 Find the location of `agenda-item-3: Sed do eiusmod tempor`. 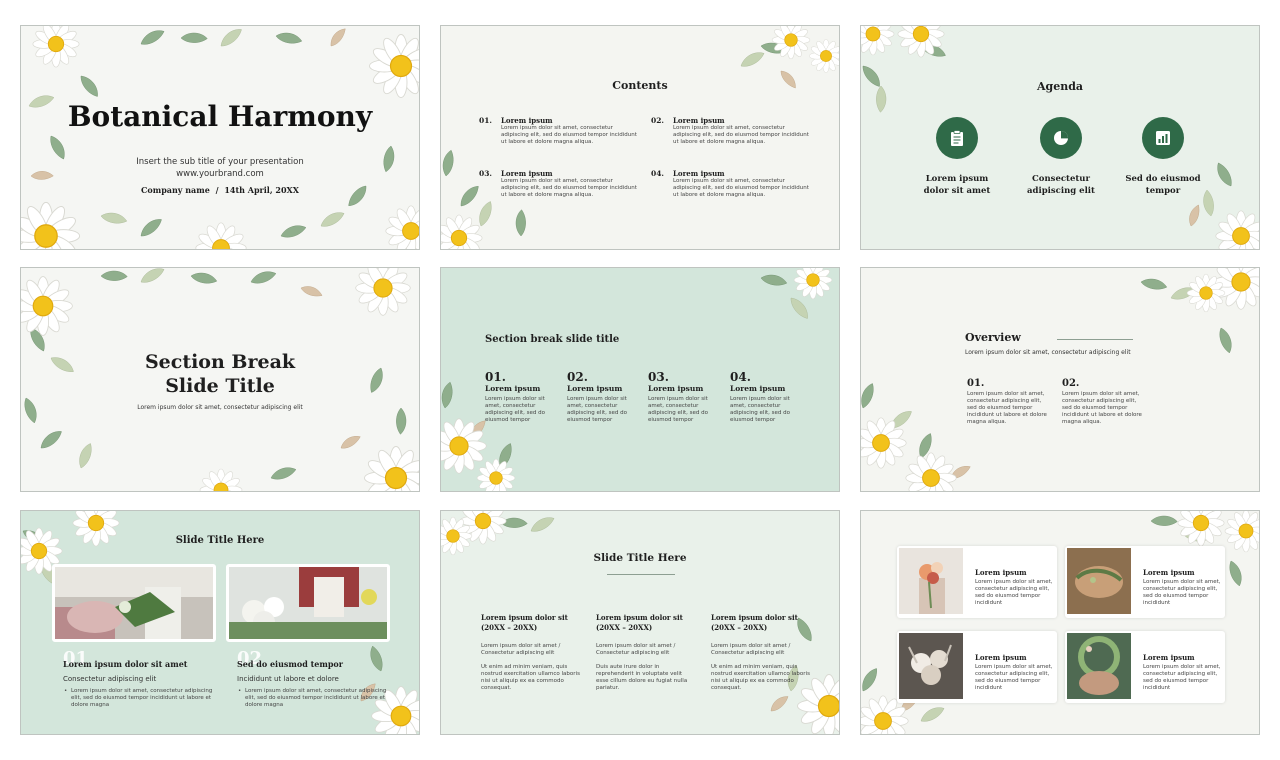

agenda-item-3: Sed do eiusmod tempor is located at coordinates (1163, 185).